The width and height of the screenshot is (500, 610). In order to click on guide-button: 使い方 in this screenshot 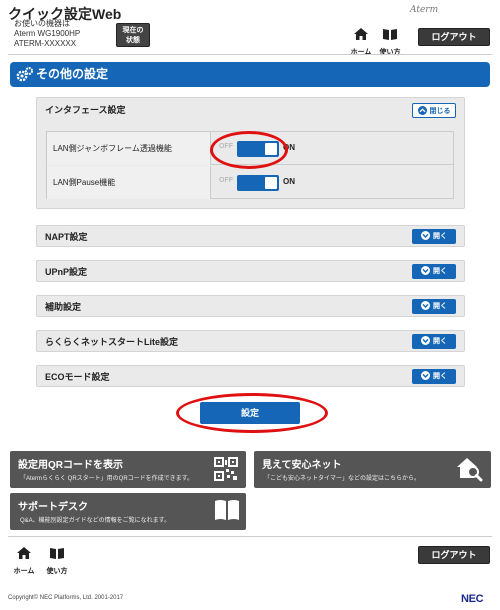, I will do `click(390, 42)`.